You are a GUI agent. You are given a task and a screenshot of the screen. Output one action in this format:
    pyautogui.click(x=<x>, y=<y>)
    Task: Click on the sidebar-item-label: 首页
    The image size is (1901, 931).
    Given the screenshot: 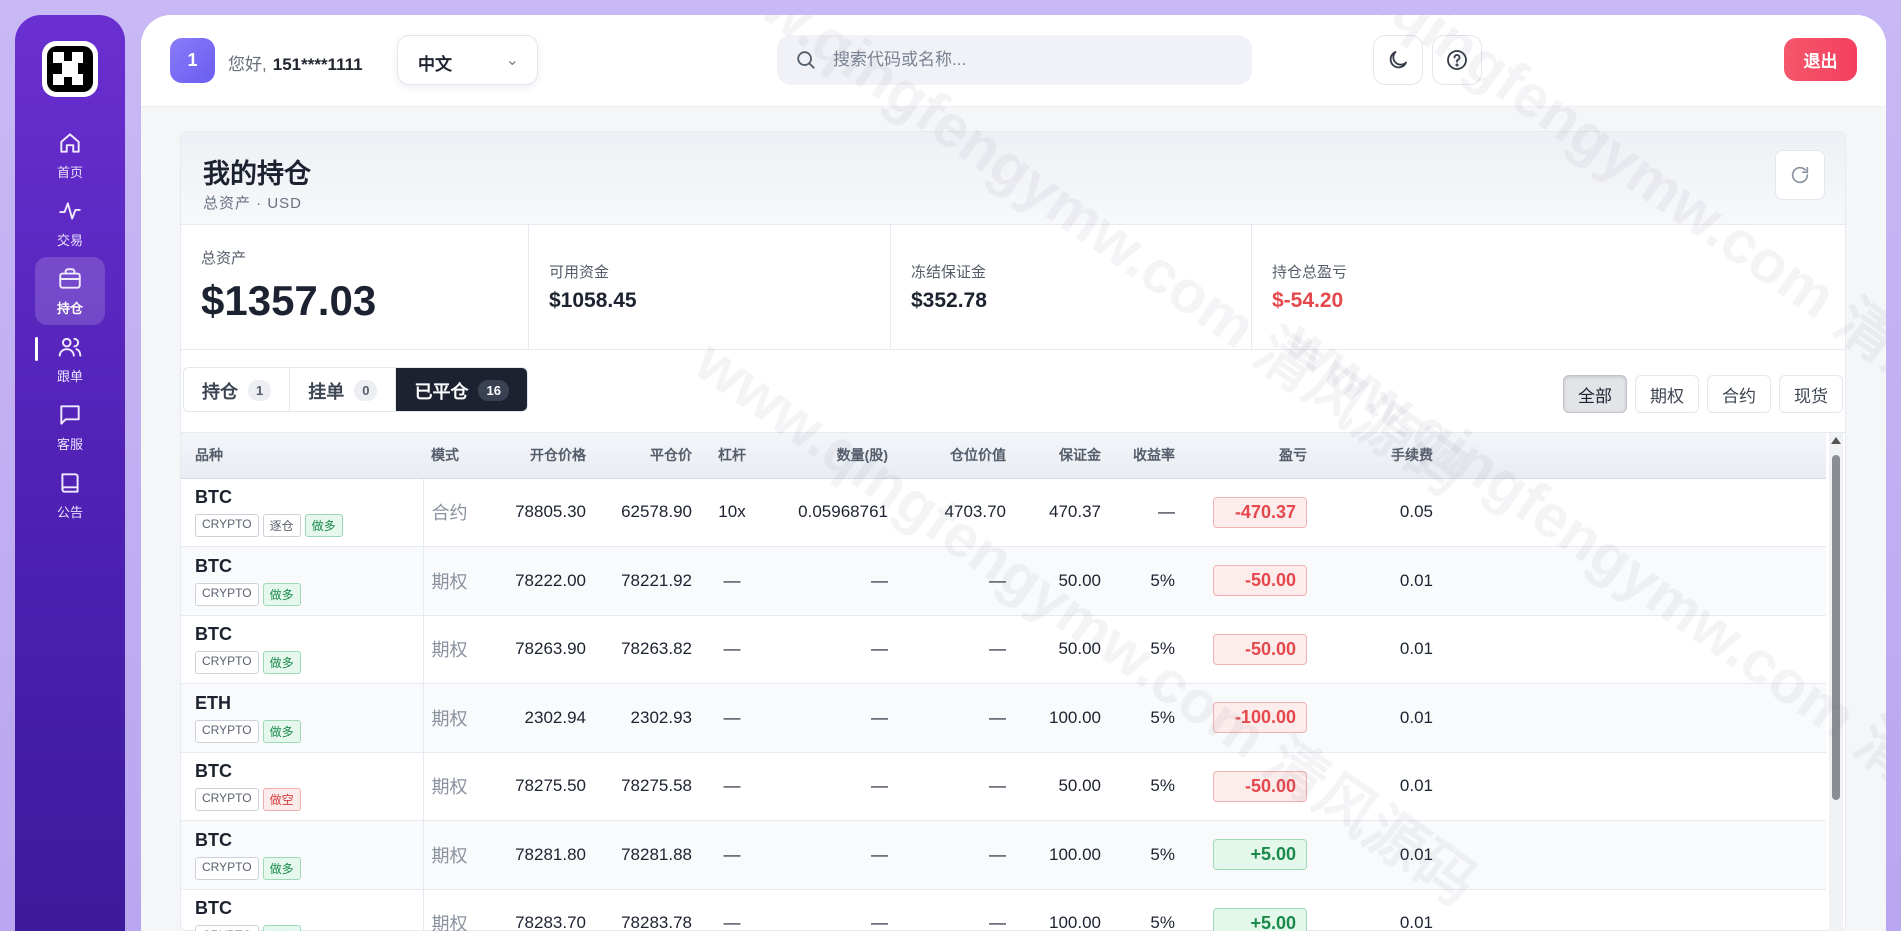 What is the action you would take?
    pyautogui.click(x=69, y=172)
    